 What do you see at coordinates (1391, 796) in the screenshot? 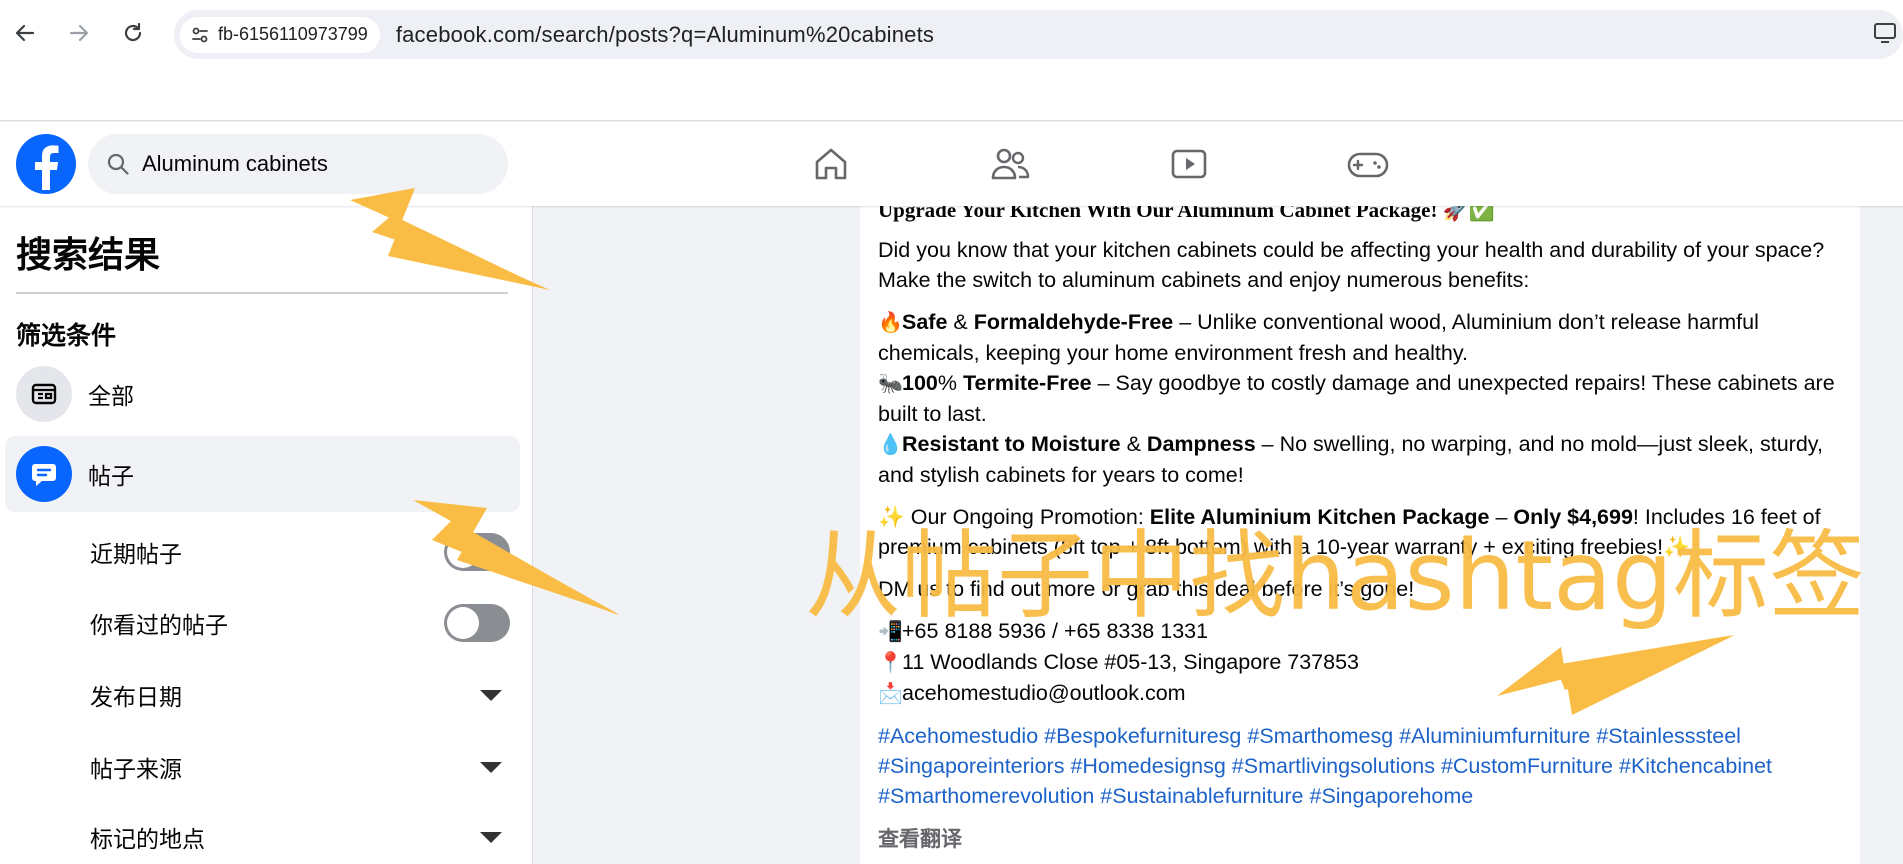
I see `hashtag-link: #Singaporehome` at bounding box center [1391, 796].